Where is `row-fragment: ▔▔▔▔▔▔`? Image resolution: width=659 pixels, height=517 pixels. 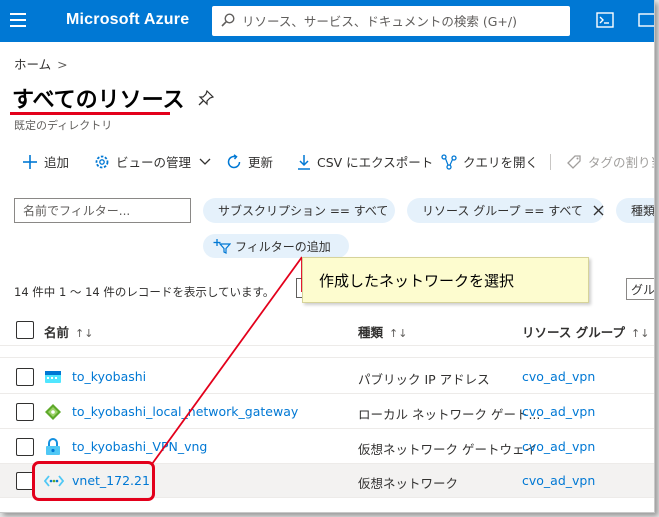 row-fragment: ▔▔▔▔▔▔ is located at coordinates (95, 350).